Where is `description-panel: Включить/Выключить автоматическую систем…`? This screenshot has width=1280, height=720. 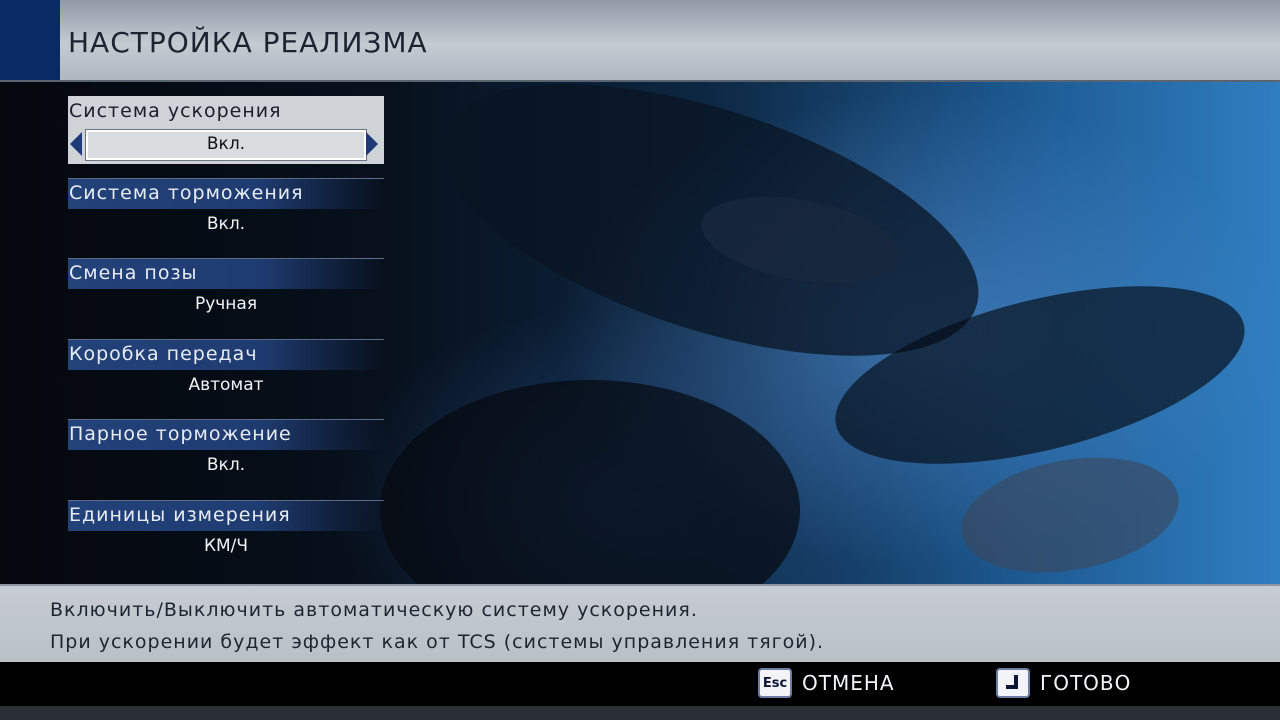 description-panel: Включить/Выключить автоматическую систем… is located at coordinates (640, 624).